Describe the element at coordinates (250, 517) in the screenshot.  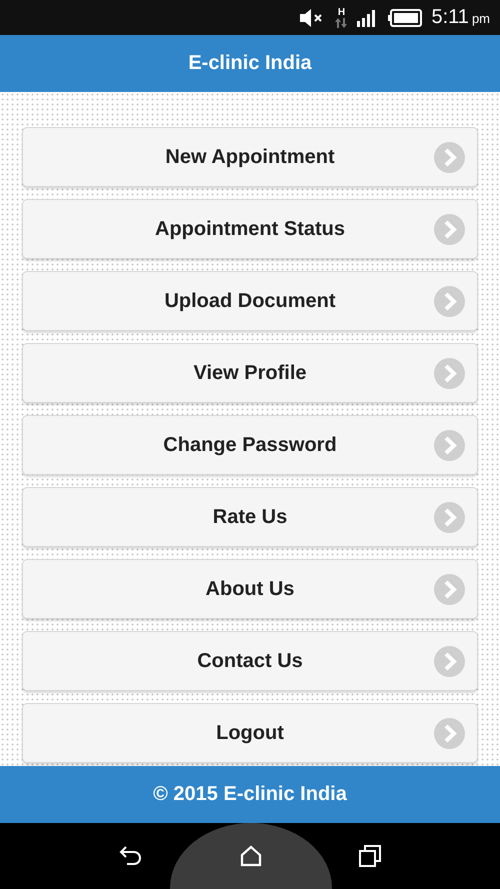
I see `menu-button: Rate Us` at that location.